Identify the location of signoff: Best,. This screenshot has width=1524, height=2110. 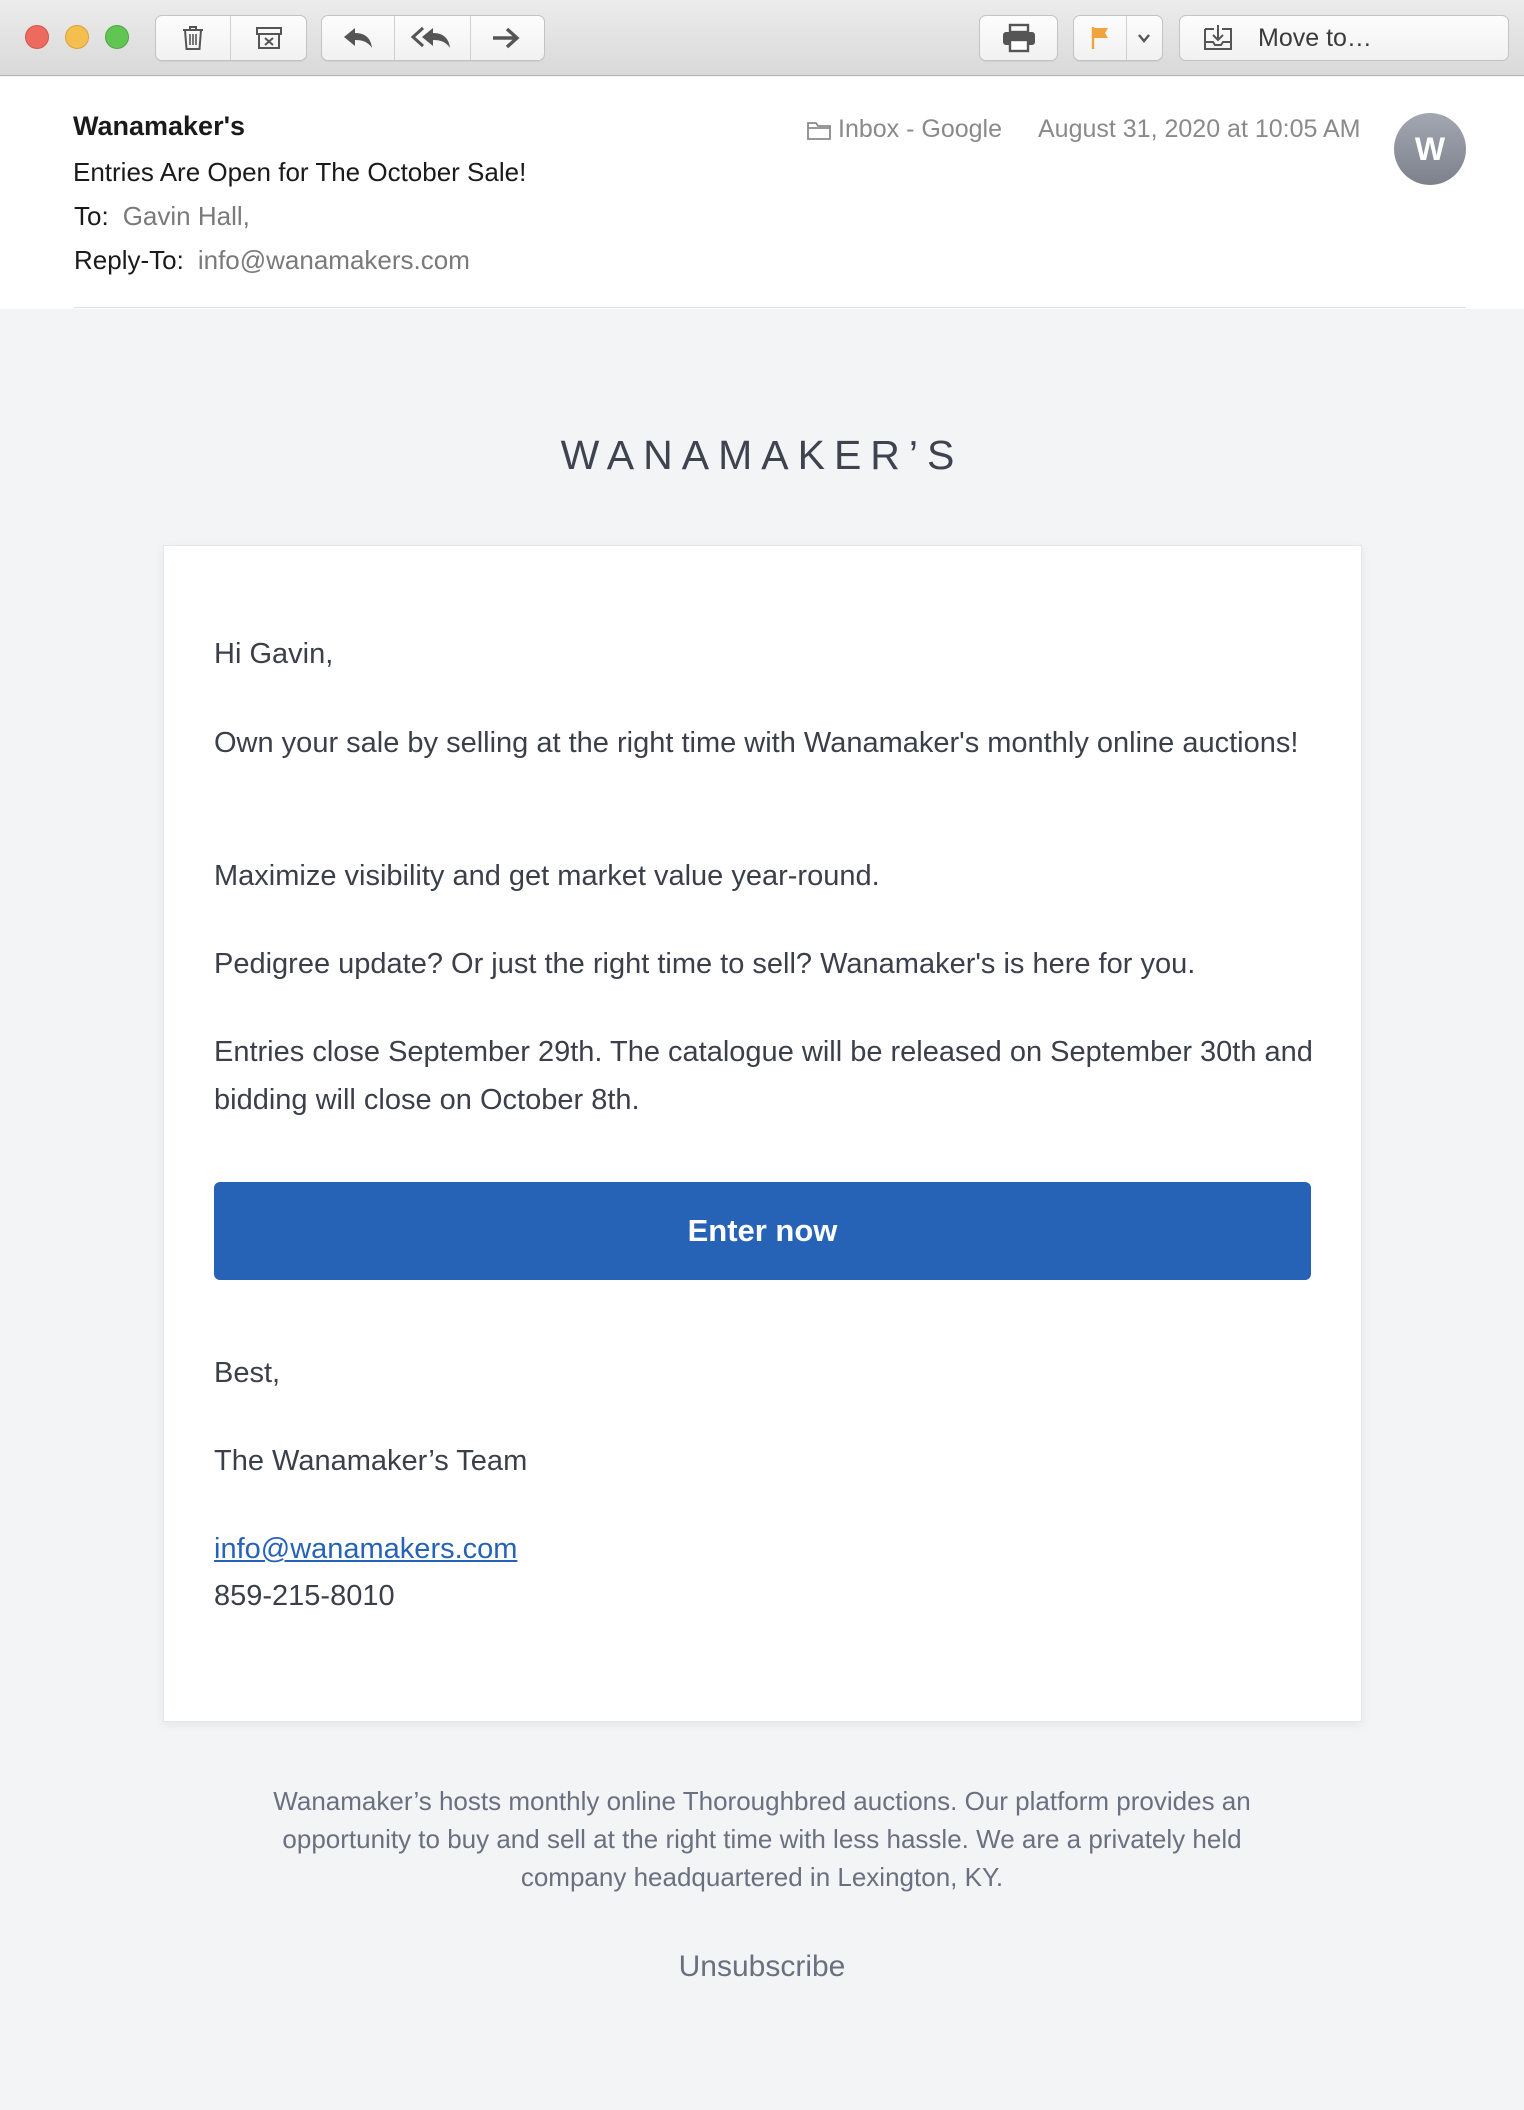
(247, 1373).